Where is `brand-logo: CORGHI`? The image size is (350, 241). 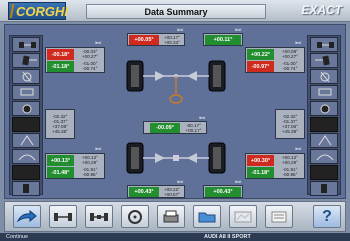
brand-logo: CORGHI is located at coordinates (38, 11).